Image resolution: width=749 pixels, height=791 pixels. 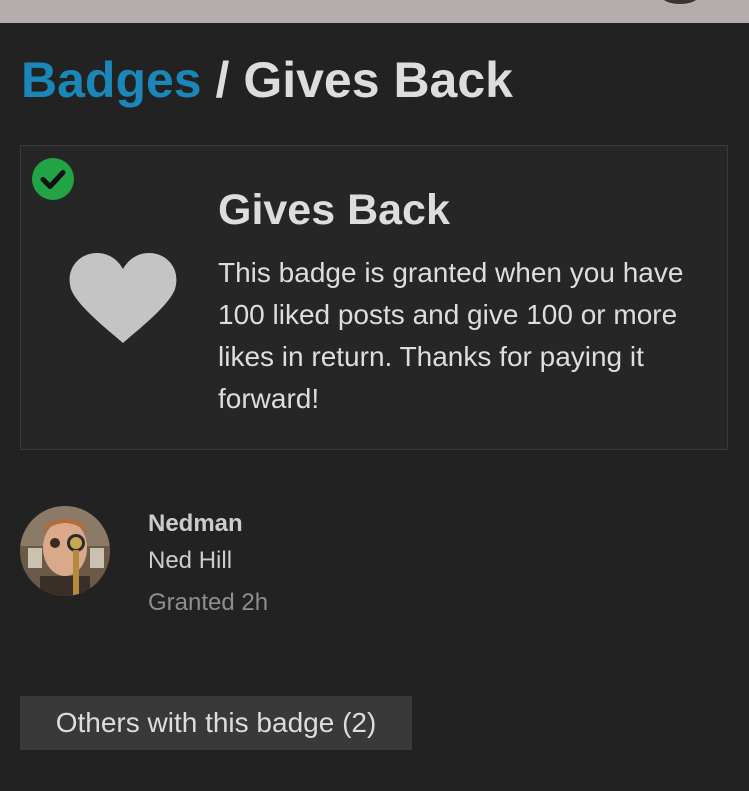 What do you see at coordinates (111, 80) in the screenshot?
I see `breadcrumb-badges-link: Badges` at bounding box center [111, 80].